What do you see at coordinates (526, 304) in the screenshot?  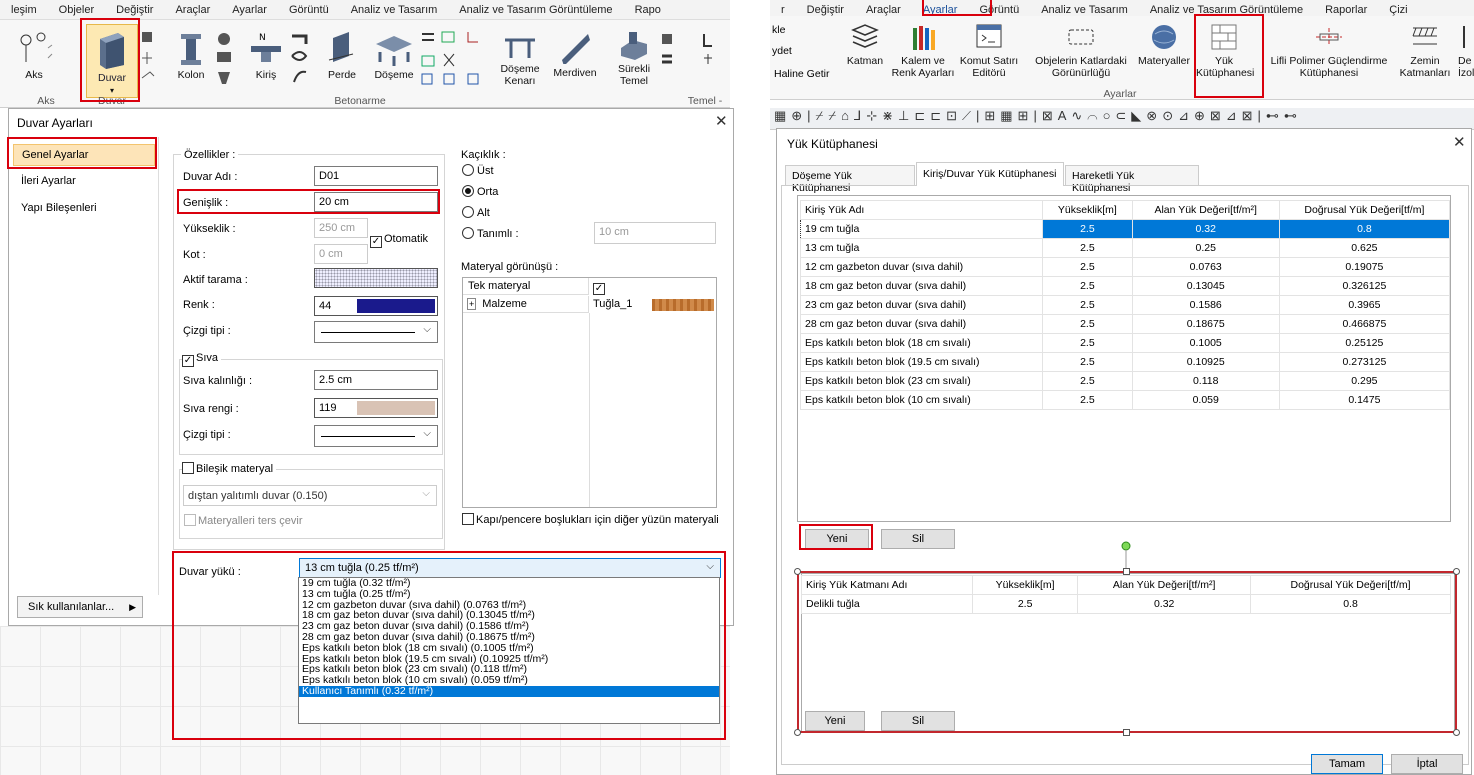 I see `malzeme-row: + Malzeme` at bounding box center [526, 304].